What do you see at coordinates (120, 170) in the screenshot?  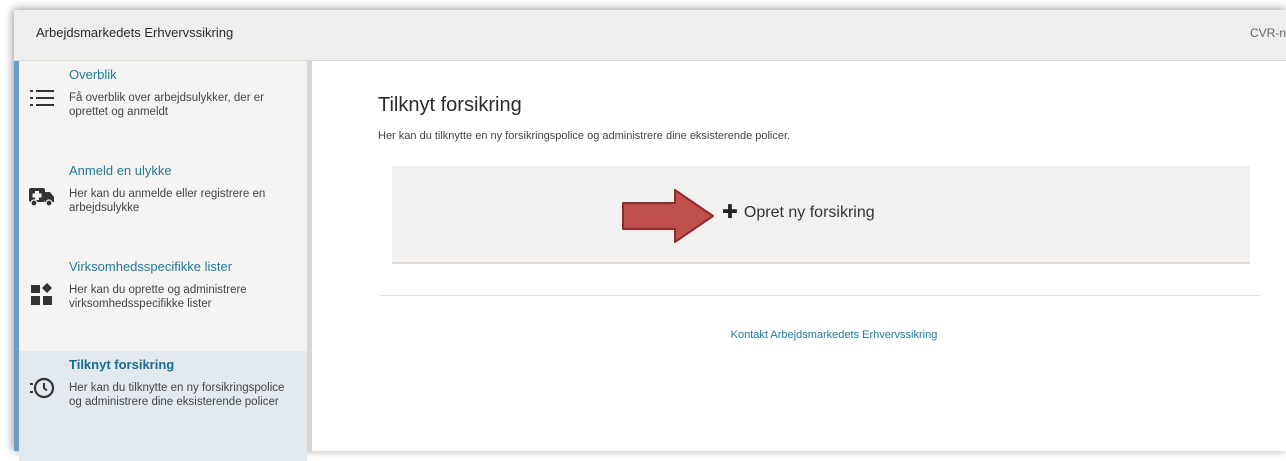 I see `sidebar-item-title: Anmeld en ulykke` at bounding box center [120, 170].